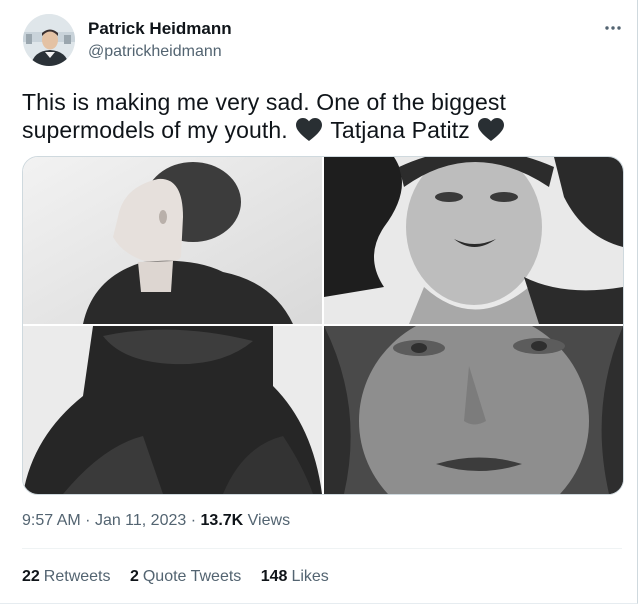 The image size is (640, 605). What do you see at coordinates (322, 548) in the screenshot?
I see `divider` at bounding box center [322, 548].